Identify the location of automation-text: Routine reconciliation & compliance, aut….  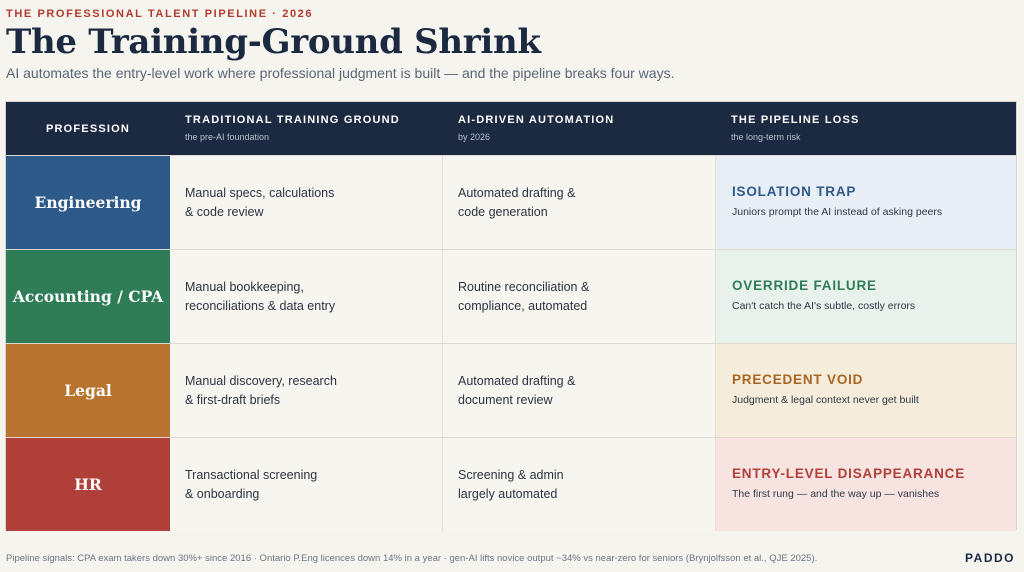
(524, 296).